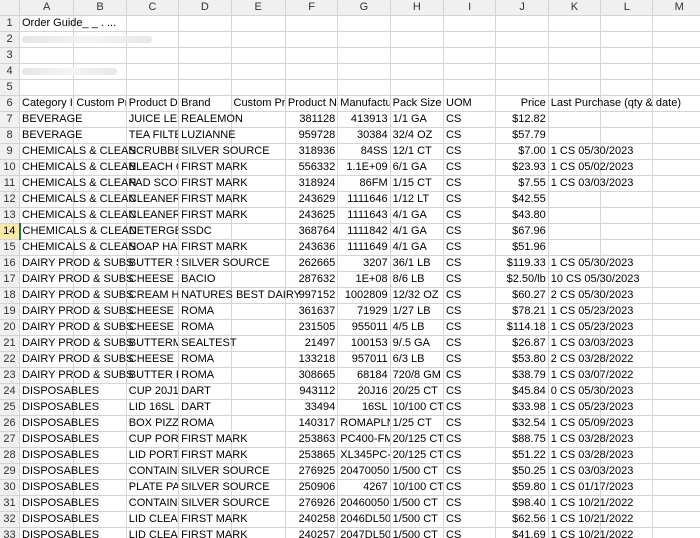  I want to click on column-header: G, so click(364, 8).